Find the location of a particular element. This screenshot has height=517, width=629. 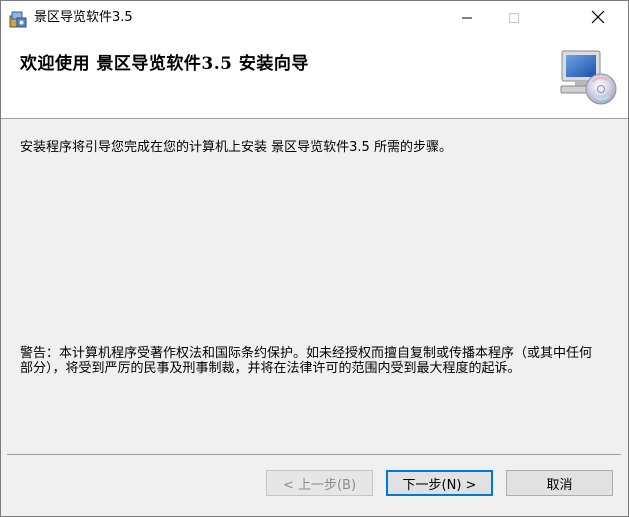

maximize-icon is located at coordinates (514, 18).